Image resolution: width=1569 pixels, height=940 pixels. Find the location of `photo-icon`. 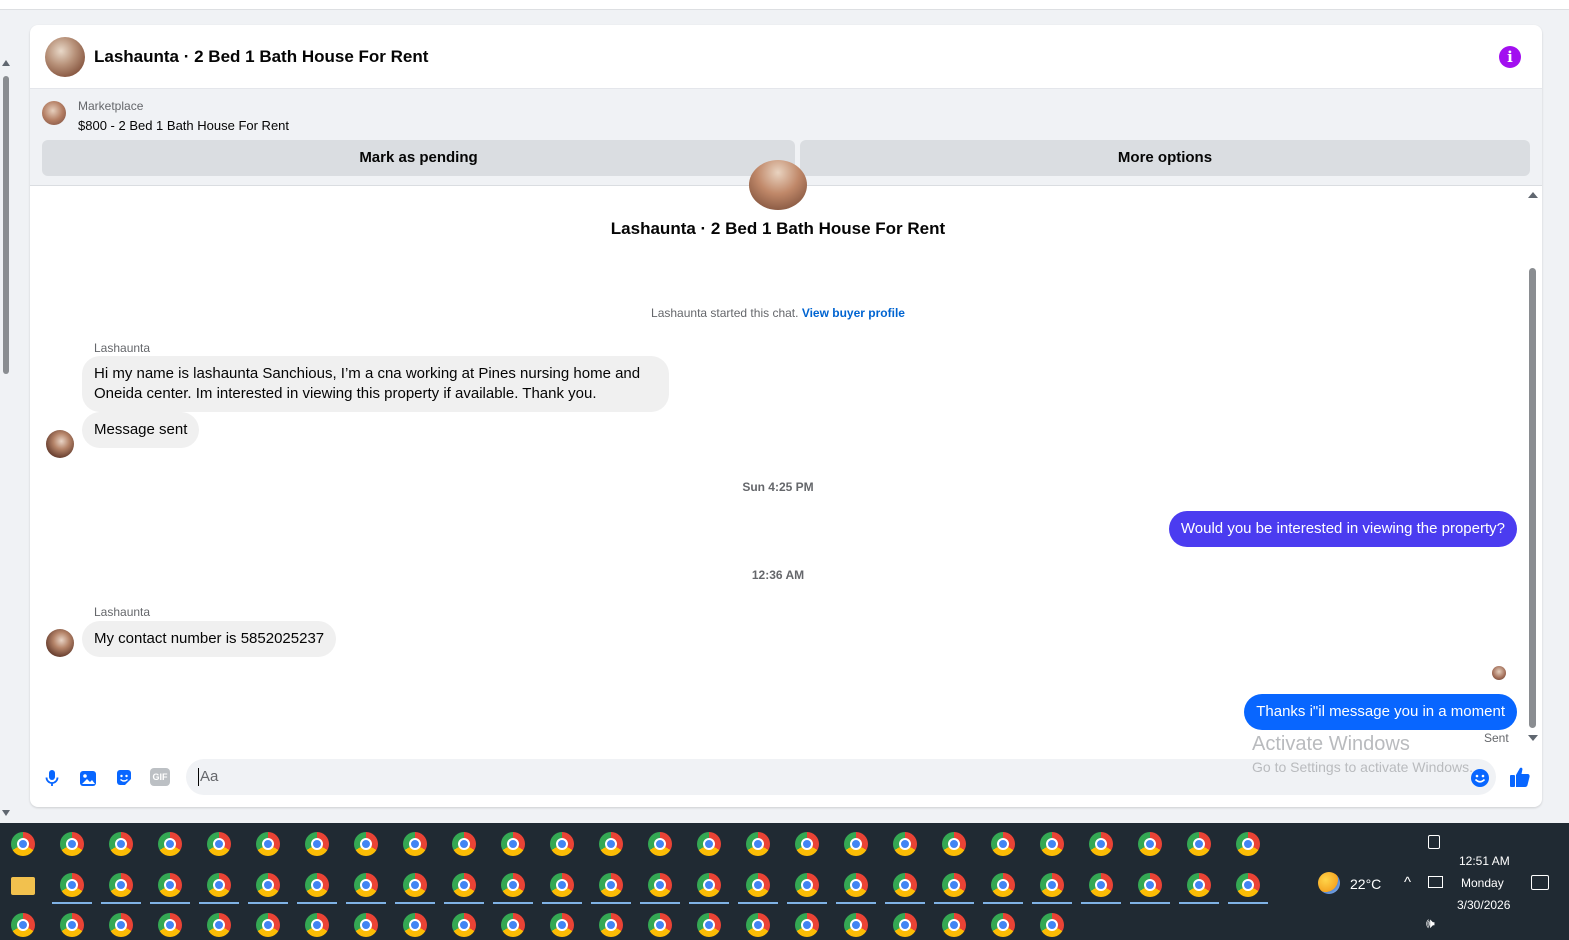

photo-icon is located at coordinates (88, 778).